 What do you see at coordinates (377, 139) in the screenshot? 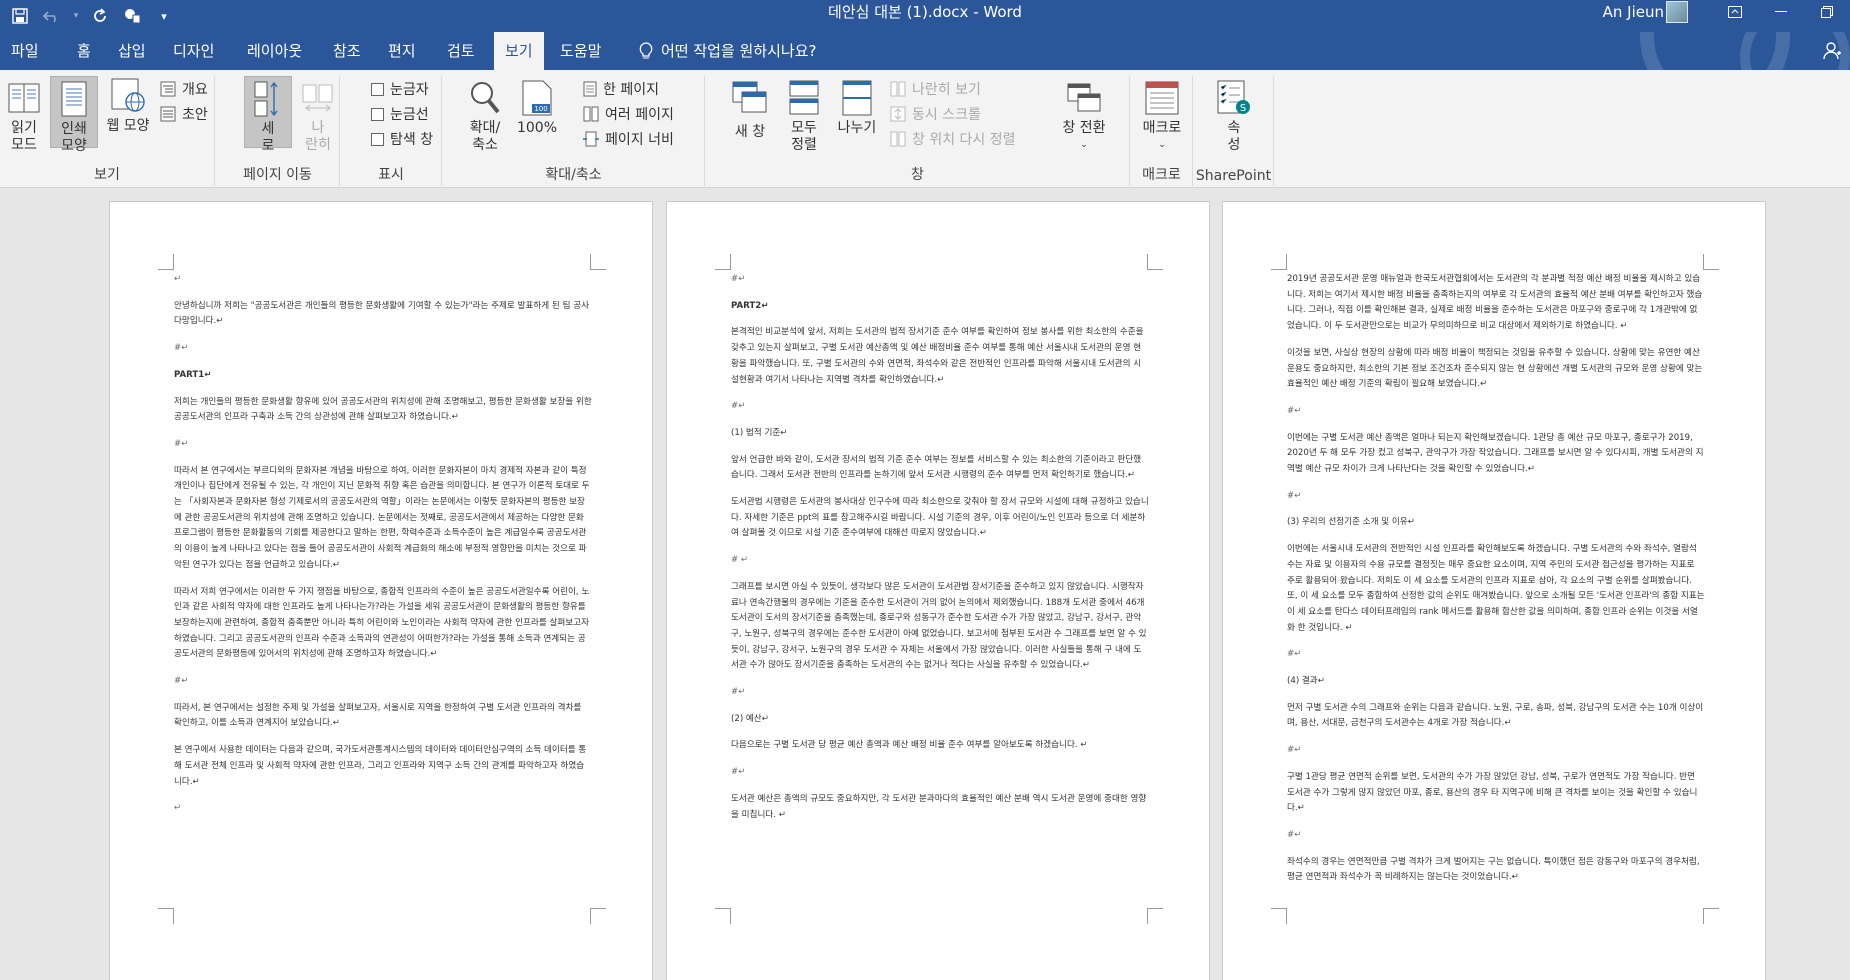
I see `nav-pane-check` at bounding box center [377, 139].